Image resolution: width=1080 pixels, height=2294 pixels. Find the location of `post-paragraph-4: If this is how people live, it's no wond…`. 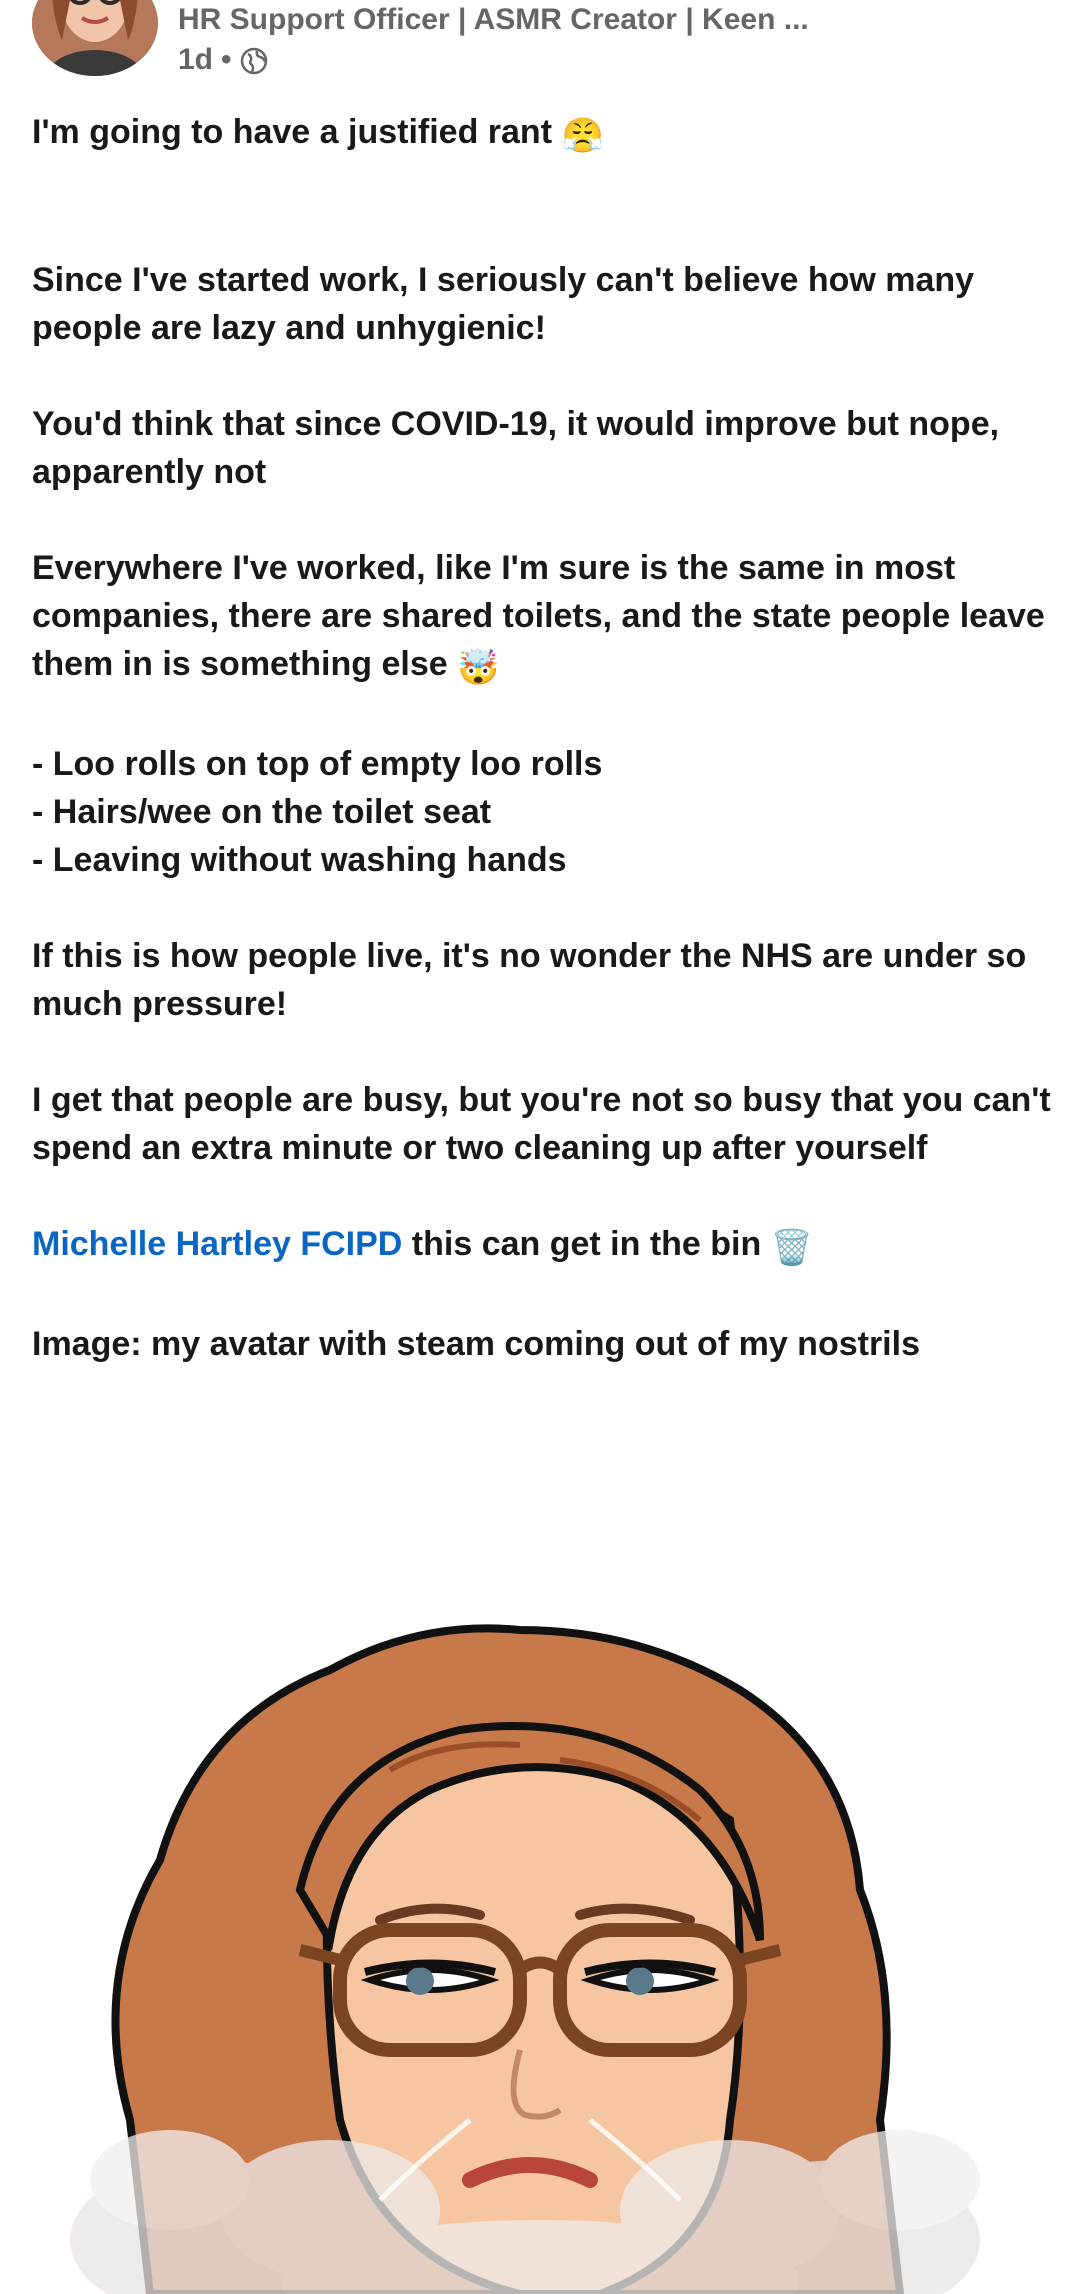

post-paragraph-4: If this is how people live, it's no wond… is located at coordinates (529, 980).